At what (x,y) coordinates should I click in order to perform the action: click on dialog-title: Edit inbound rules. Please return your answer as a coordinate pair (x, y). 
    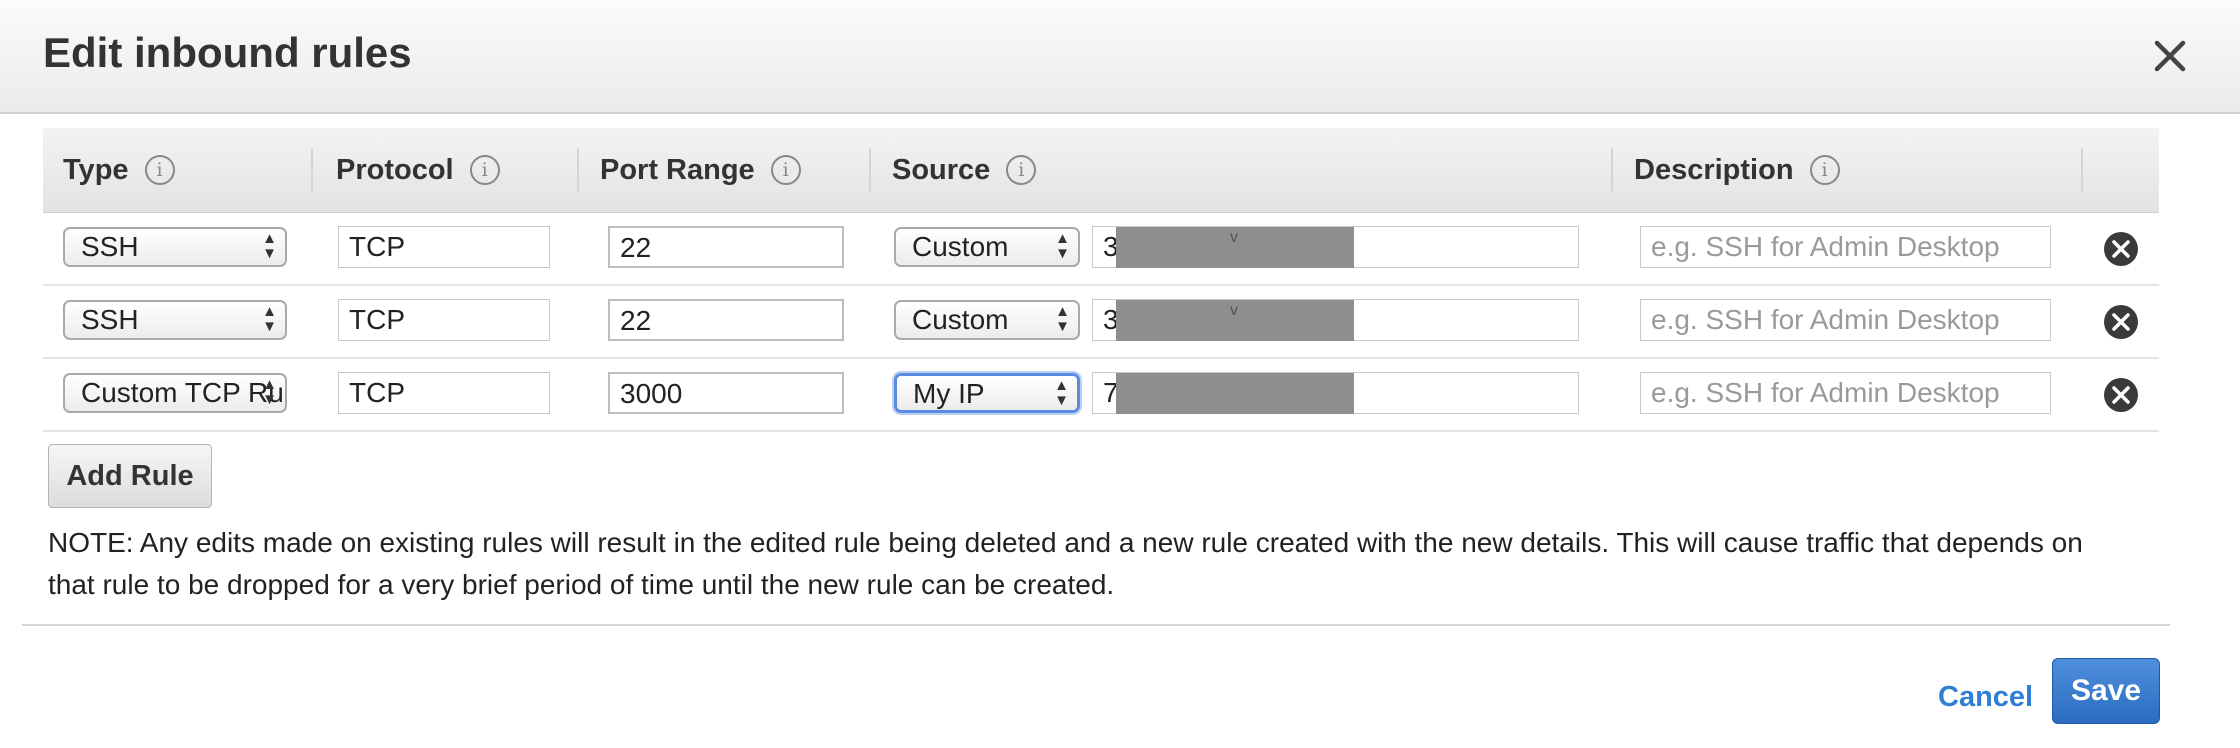
    Looking at the image, I should click on (227, 52).